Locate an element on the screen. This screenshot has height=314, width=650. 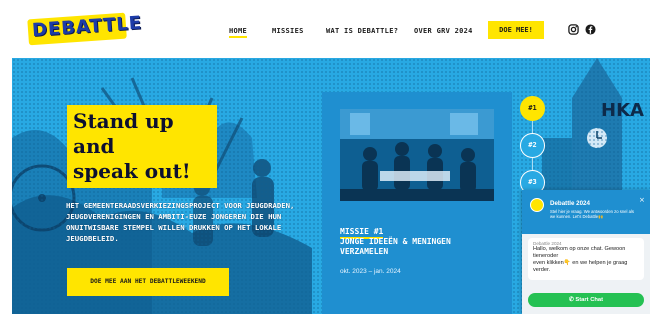
start-chat-button: ✆ Start Chat is located at coordinates (586, 300).